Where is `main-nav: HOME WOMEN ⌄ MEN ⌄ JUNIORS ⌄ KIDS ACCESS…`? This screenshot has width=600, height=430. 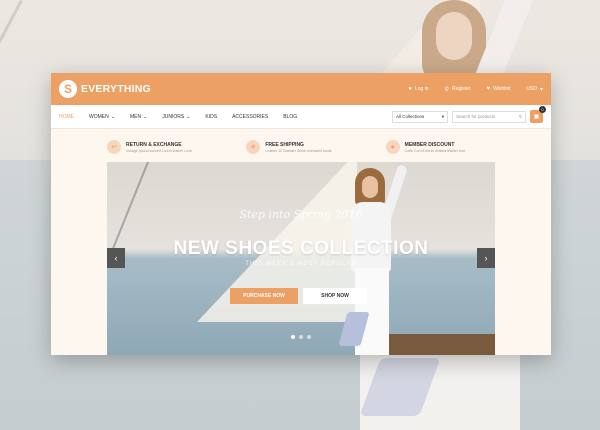 main-nav: HOME WOMEN ⌄ MEN ⌄ JUNIORS ⌄ KIDS ACCESS… is located at coordinates (301, 117).